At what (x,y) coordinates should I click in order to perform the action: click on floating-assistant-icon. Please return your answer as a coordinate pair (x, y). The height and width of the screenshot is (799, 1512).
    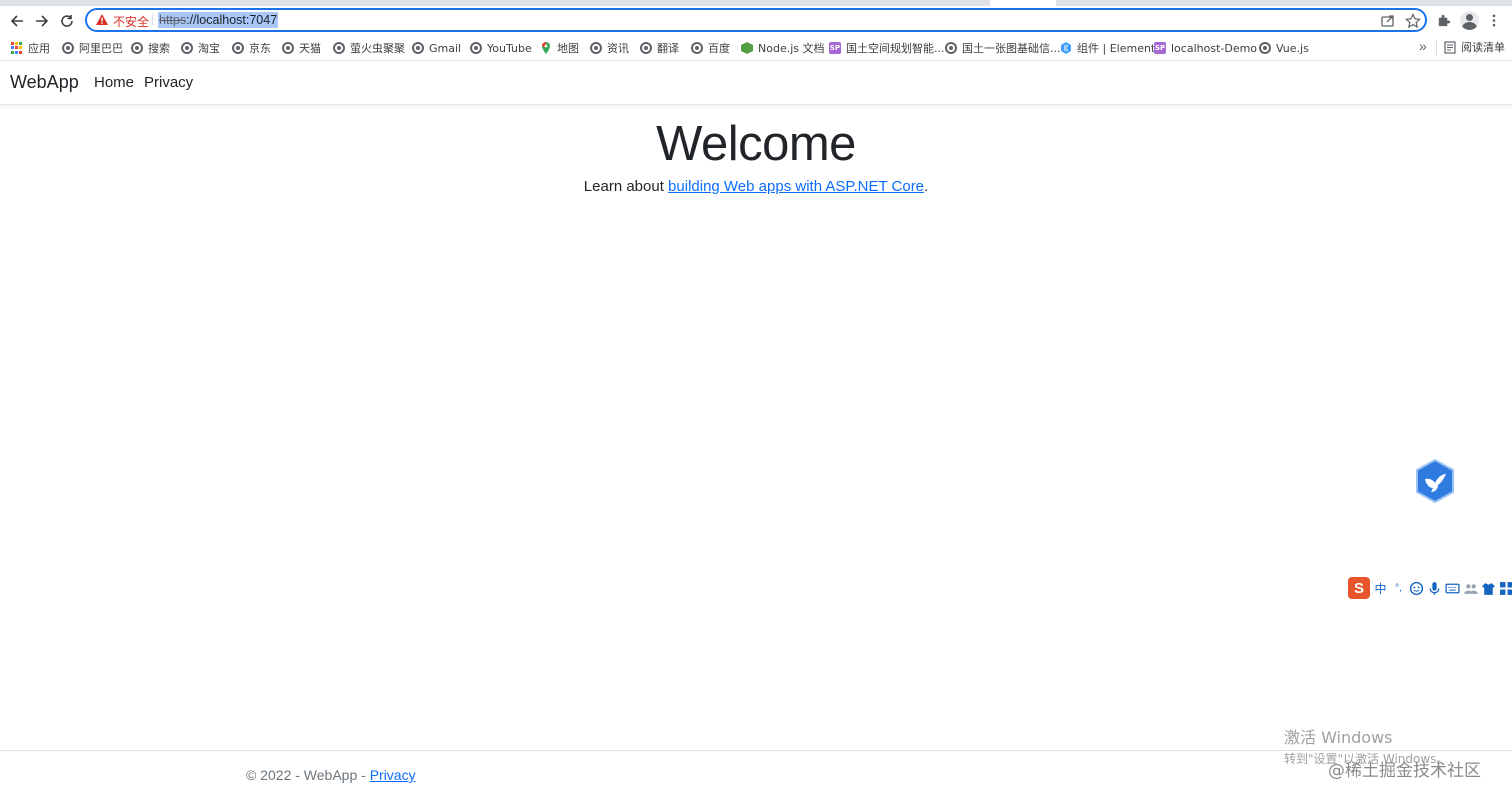
    Looking at the image, I should click on (1435, 481).